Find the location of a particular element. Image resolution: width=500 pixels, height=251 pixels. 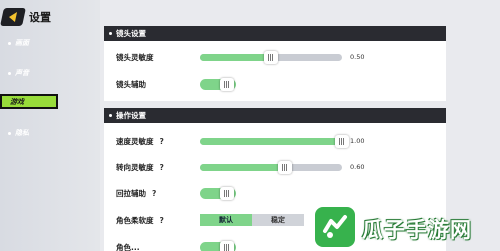

nav-item-label: 游戏 is located at coordinates (17, 101).